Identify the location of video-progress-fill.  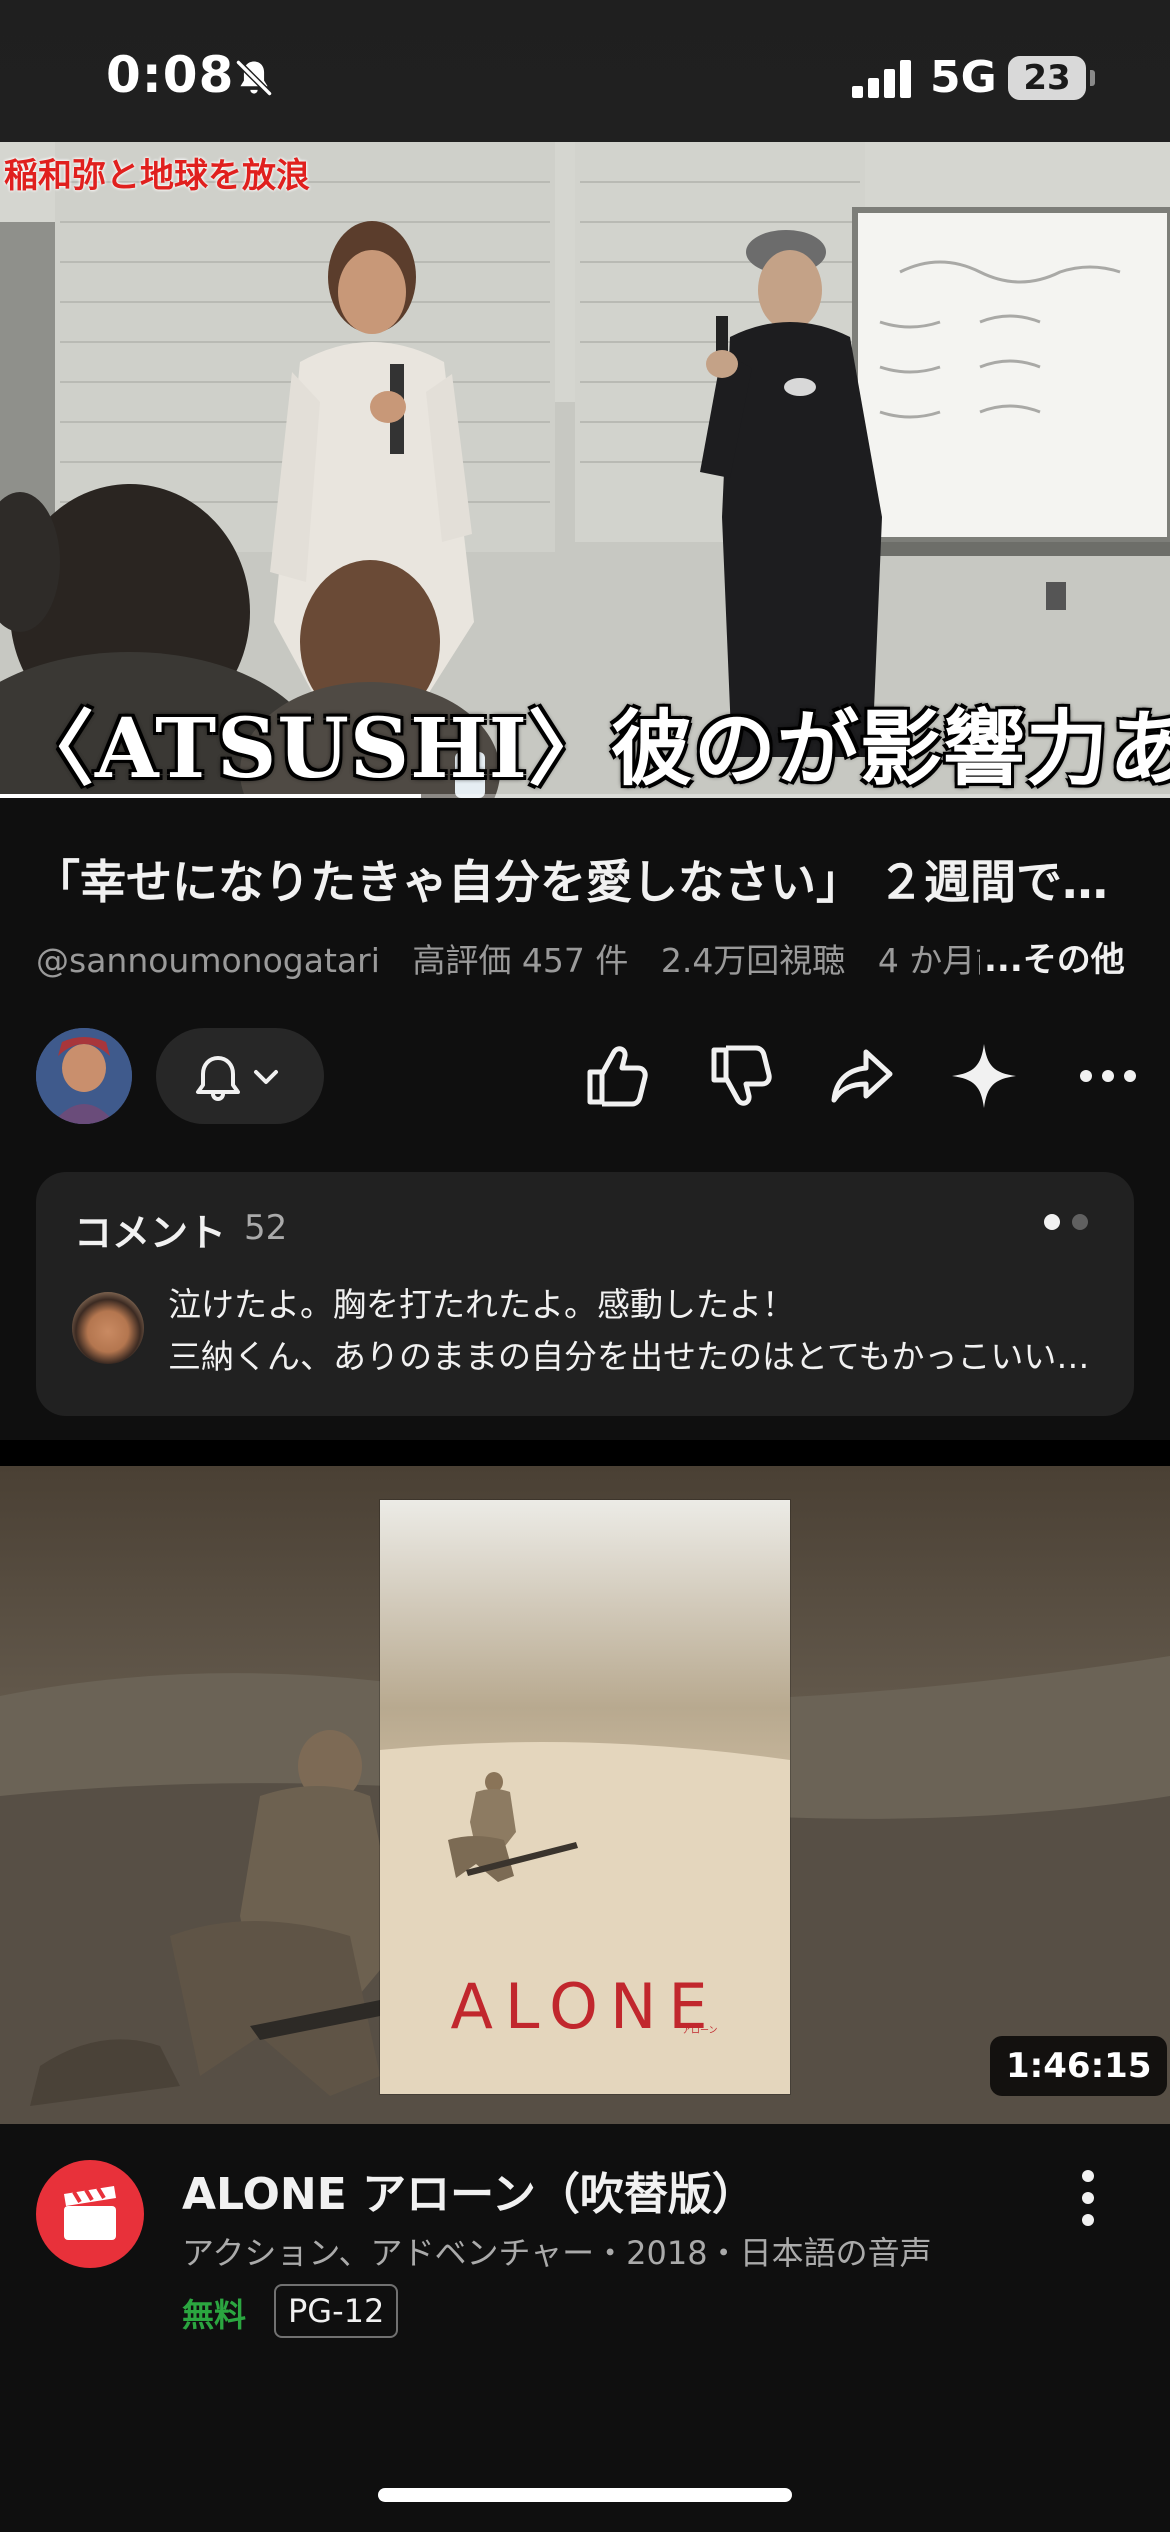
(211, 796).